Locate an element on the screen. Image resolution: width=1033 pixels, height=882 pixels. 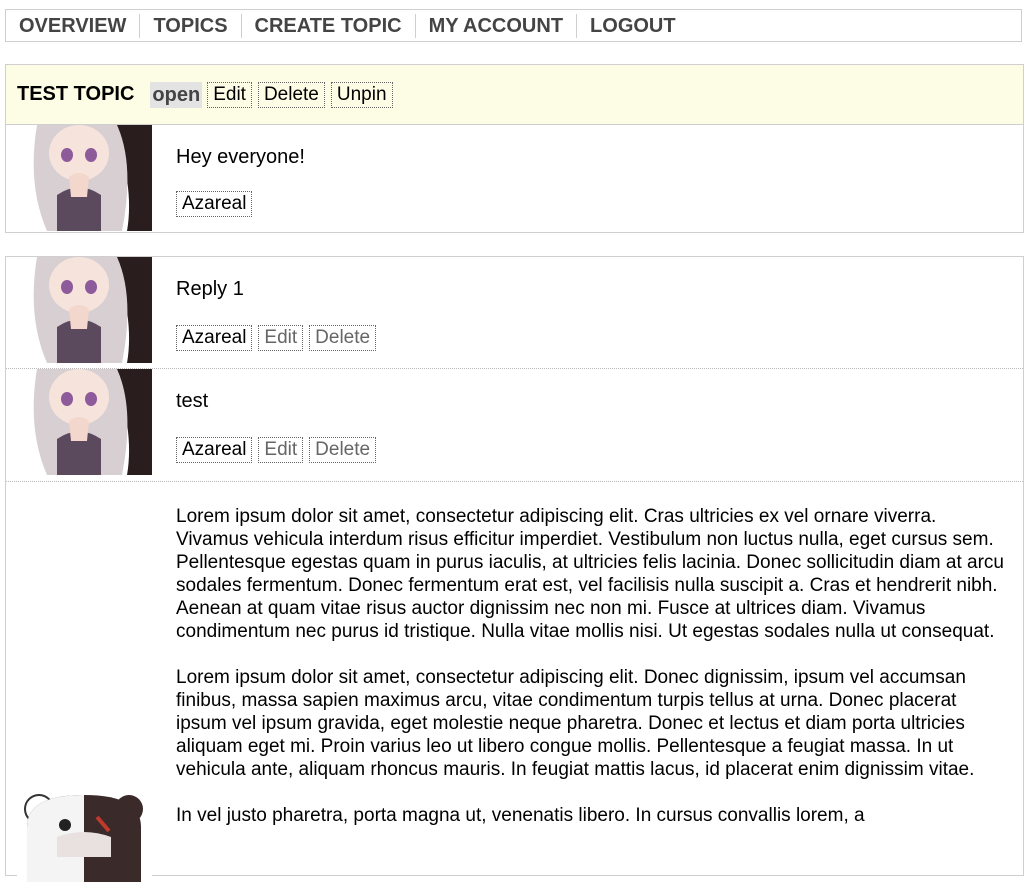
reply-body: test Azareal Edit Delete is located at coordinates (599, 416).